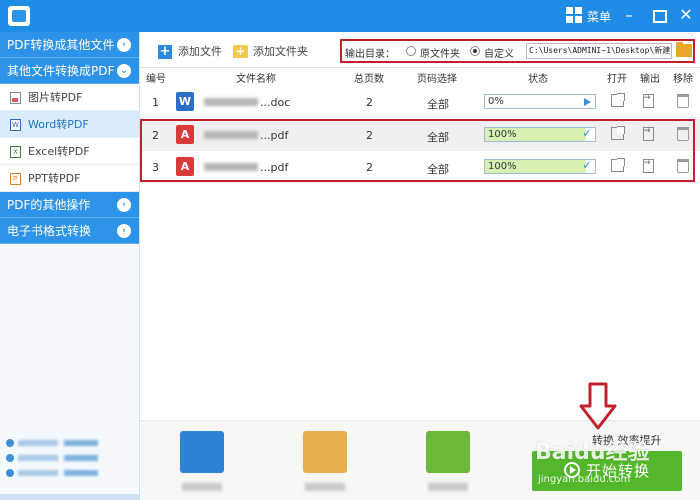 The image size is (700, 500). Describe the element at coordinates (256, 79) in the screenshot. I see `header-file-name: 文件名称` at that location.